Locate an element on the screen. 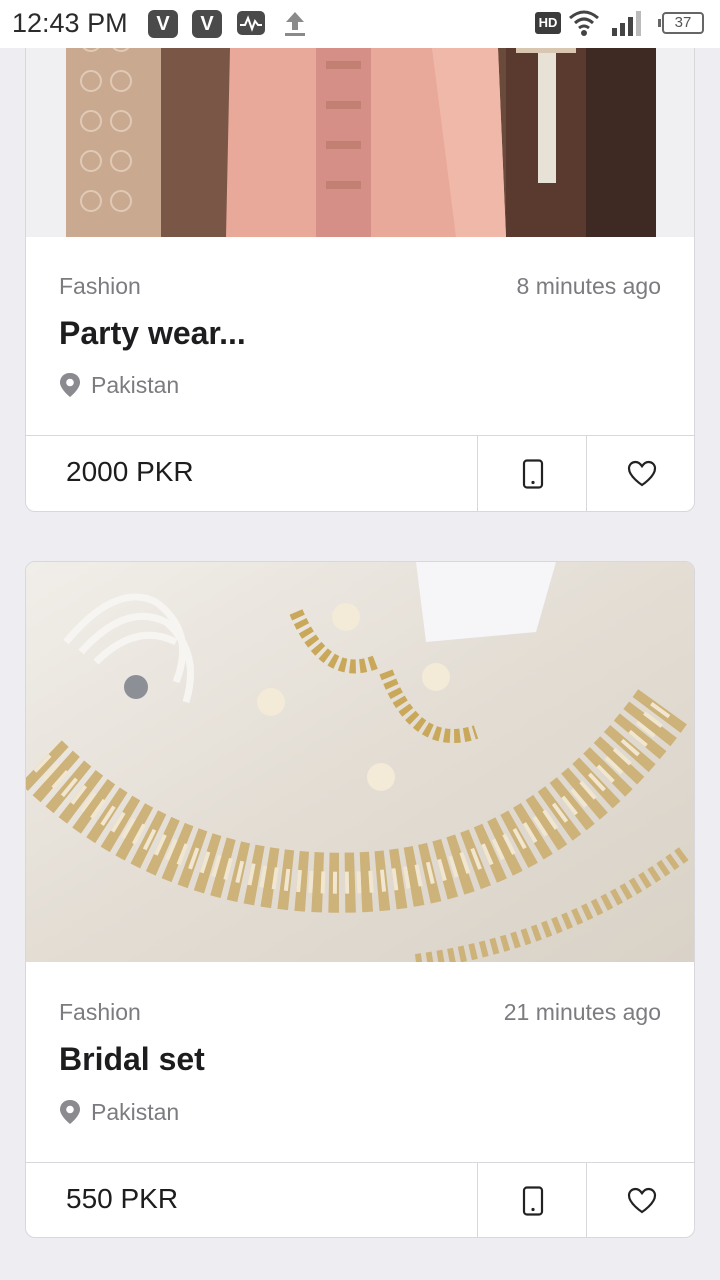 The width and height of the screenshot is (720, 1280). app-v-icon-2: V is located at coordinates (207, 24).